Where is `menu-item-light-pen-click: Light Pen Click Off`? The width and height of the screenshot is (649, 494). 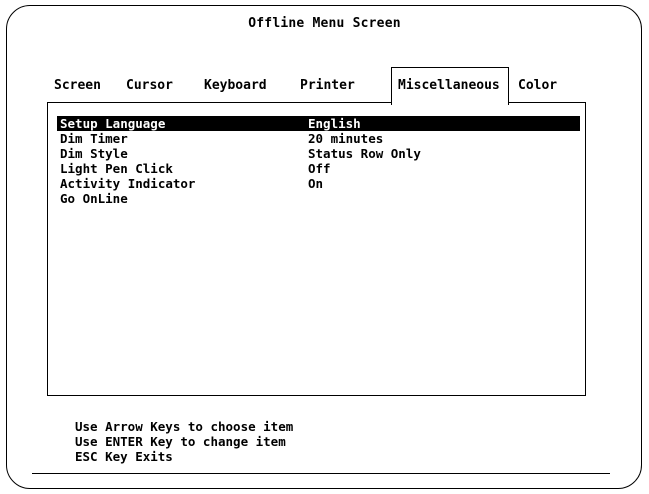
menu-item-light-pen-click: Light Pen Click Off is located at coordinates (320, 168).